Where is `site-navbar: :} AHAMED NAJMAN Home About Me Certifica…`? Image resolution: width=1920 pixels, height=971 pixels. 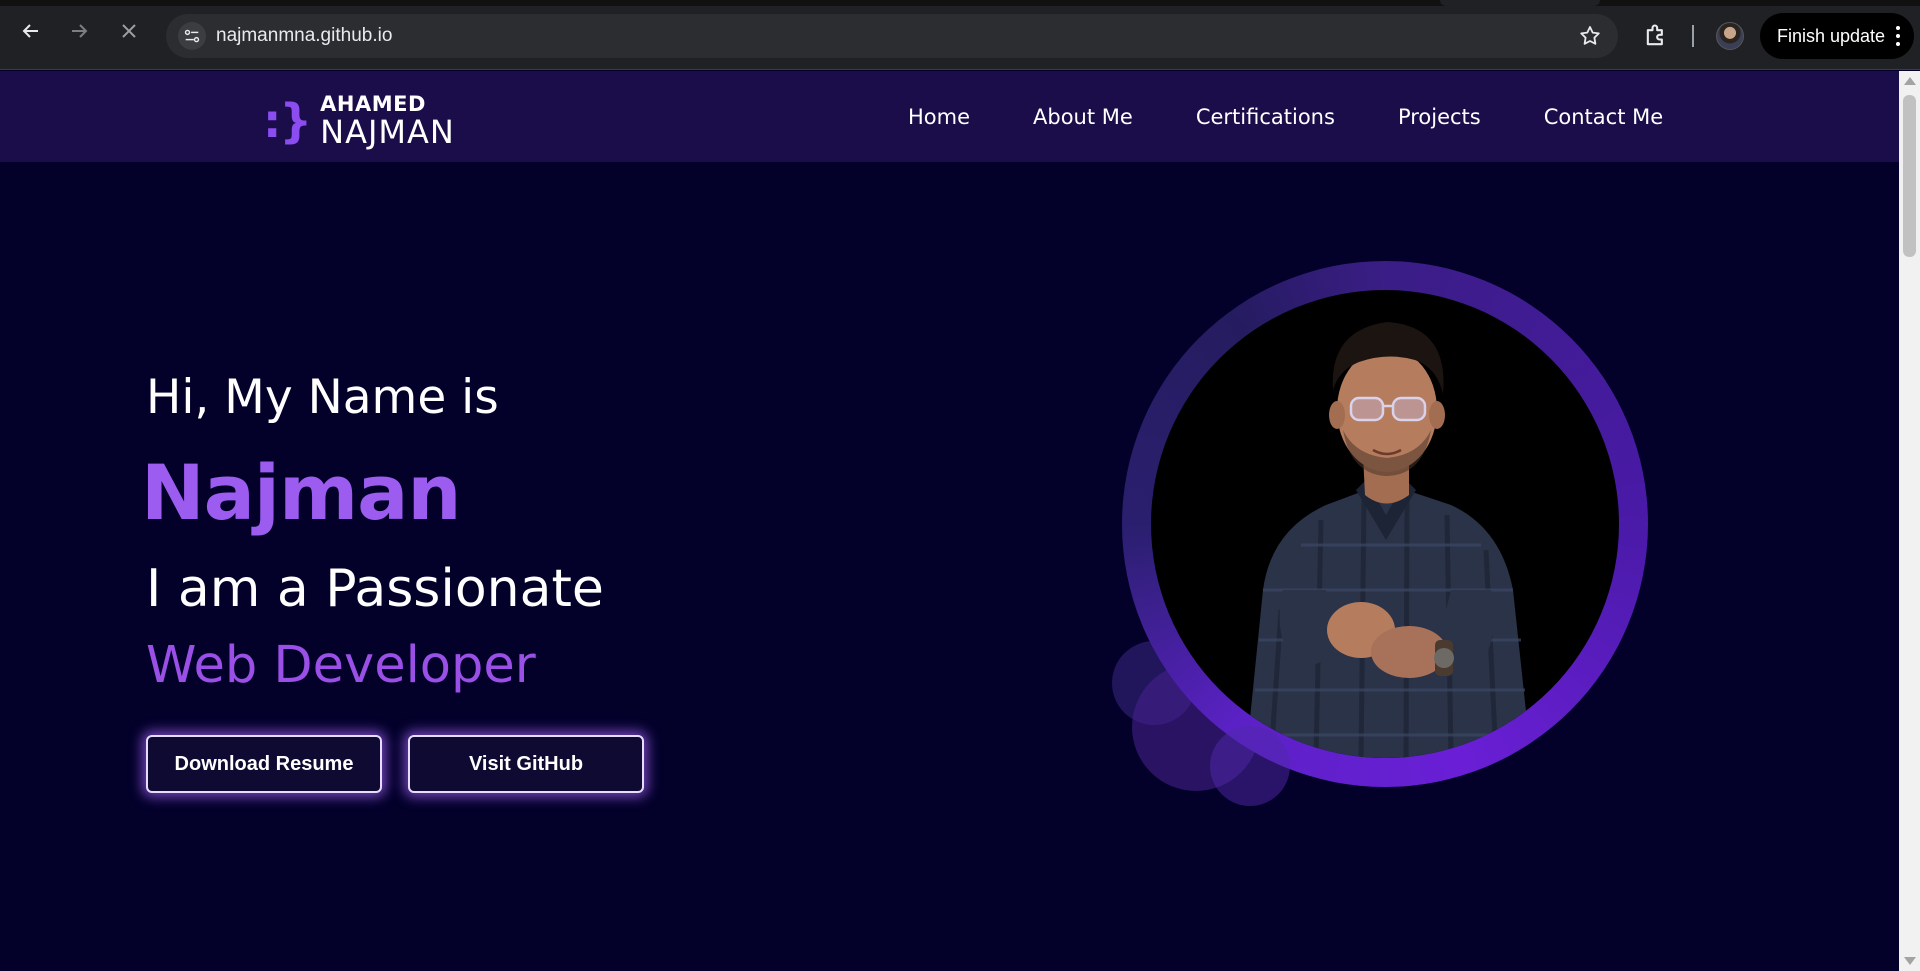 site-navbar: :} AHAMED NAJMAN Home About Me Certifica… is located at coordinates (949, 116).